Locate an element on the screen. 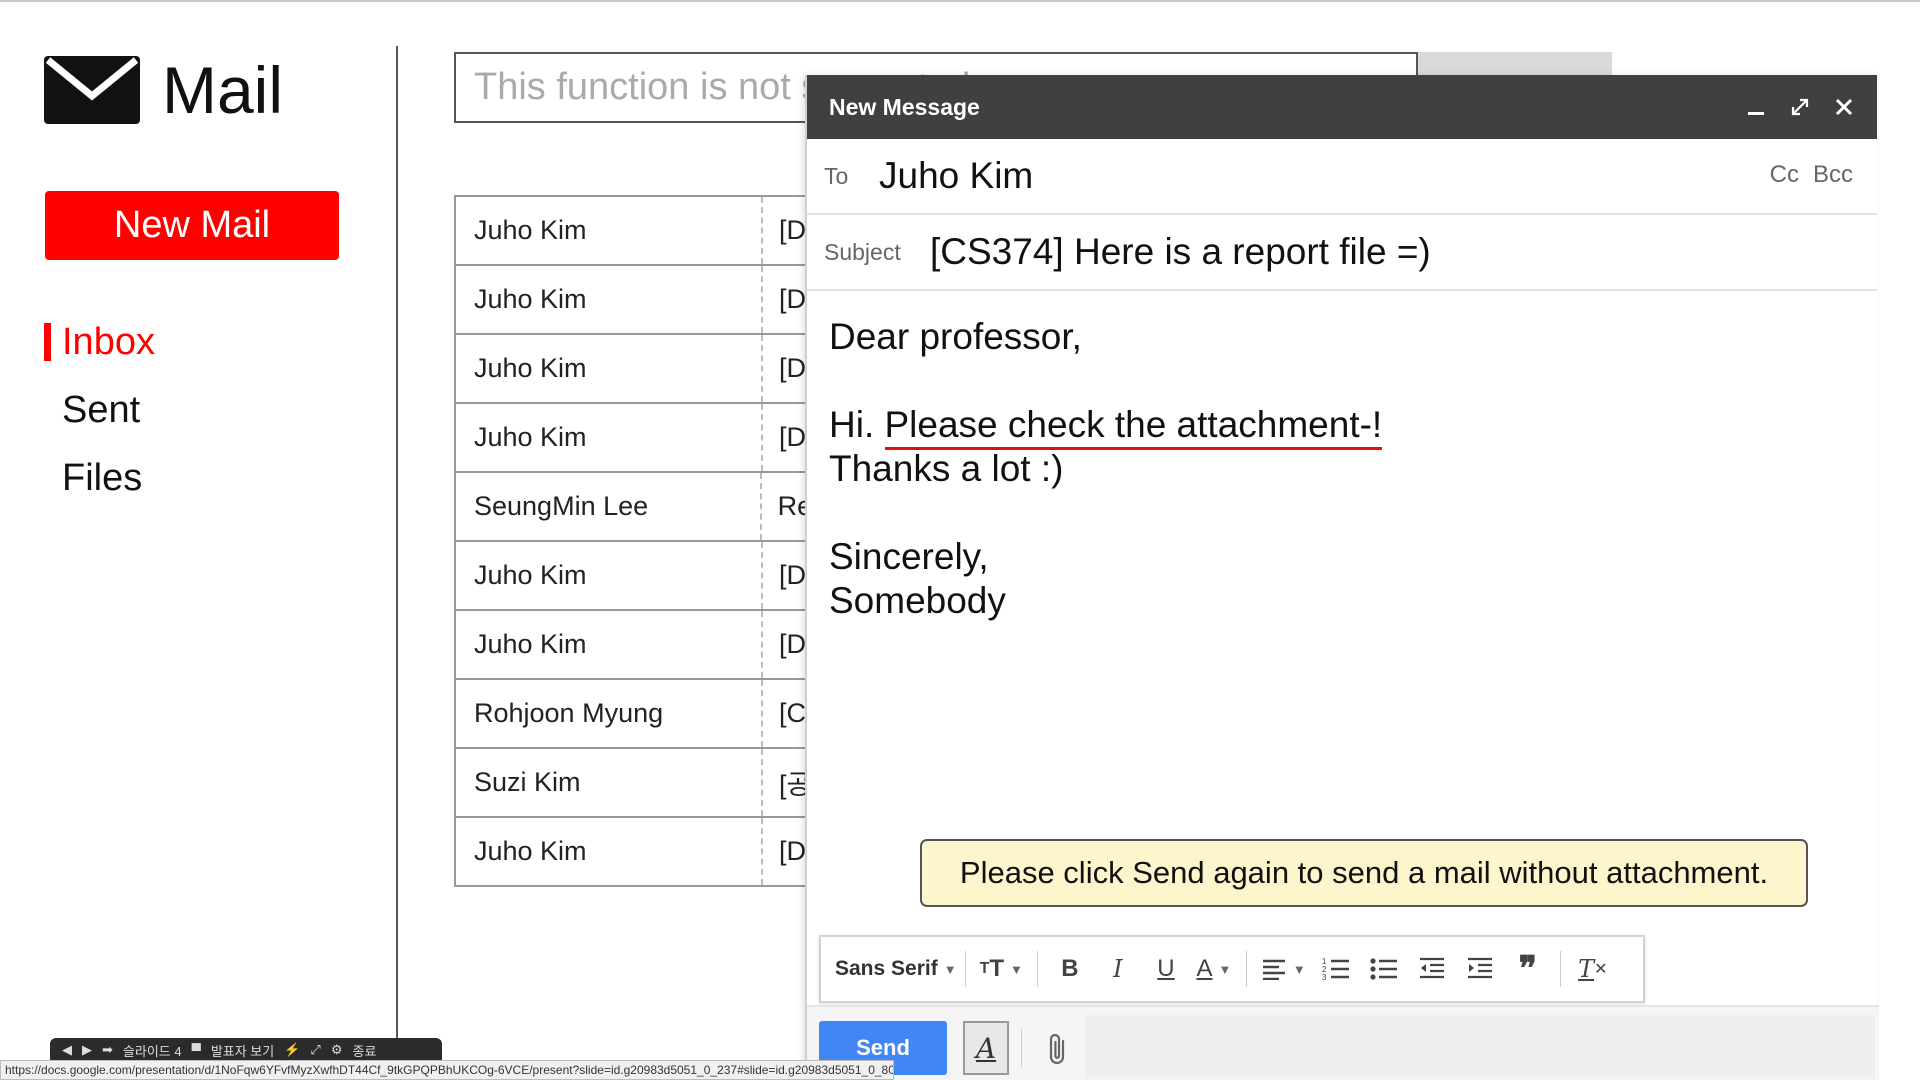 The height and width of the screenshot is (1080, 1920). sidebar-divider is located at coordinates (397, 546).